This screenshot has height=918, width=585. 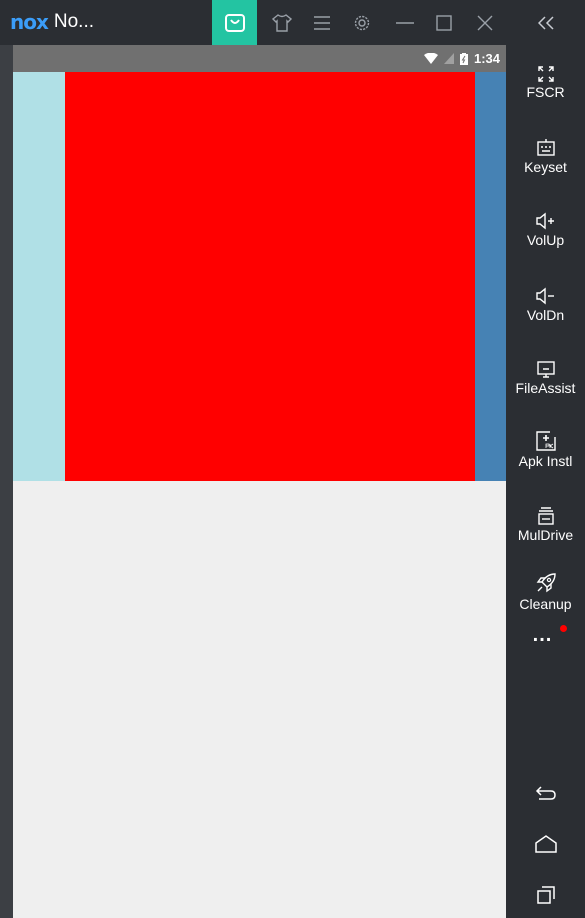 I want to click on sidebar-item-fscr: FSCR, so click(x=545, y=82).